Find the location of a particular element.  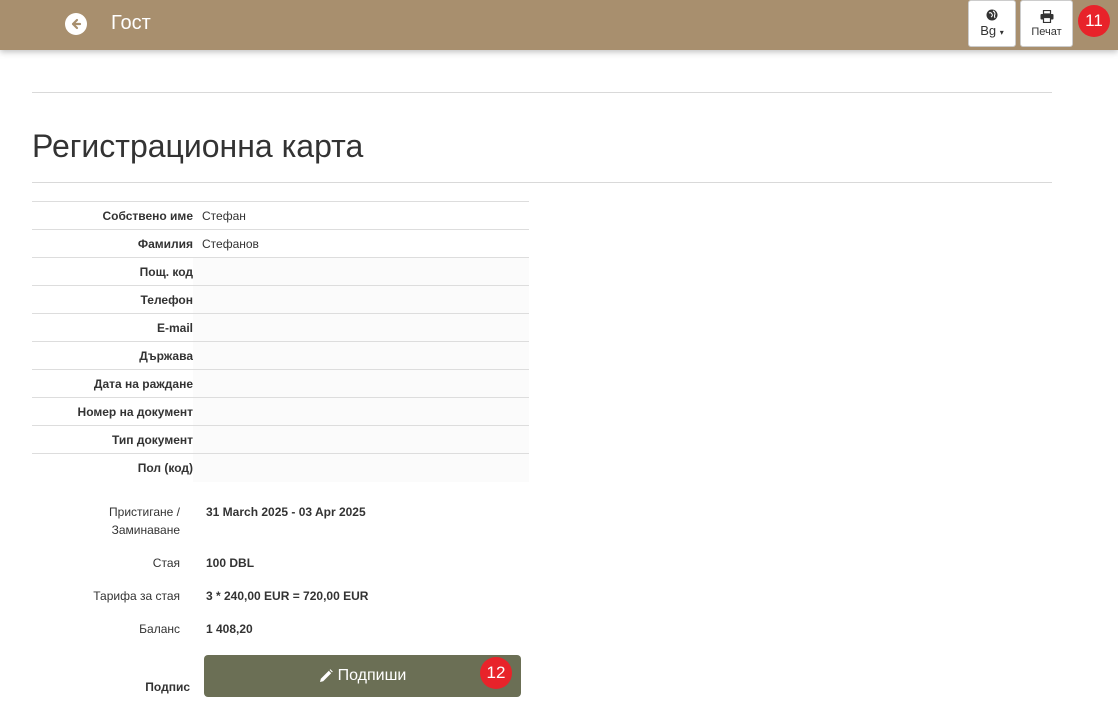

pencil-icon is located at coordinates (326, 675).